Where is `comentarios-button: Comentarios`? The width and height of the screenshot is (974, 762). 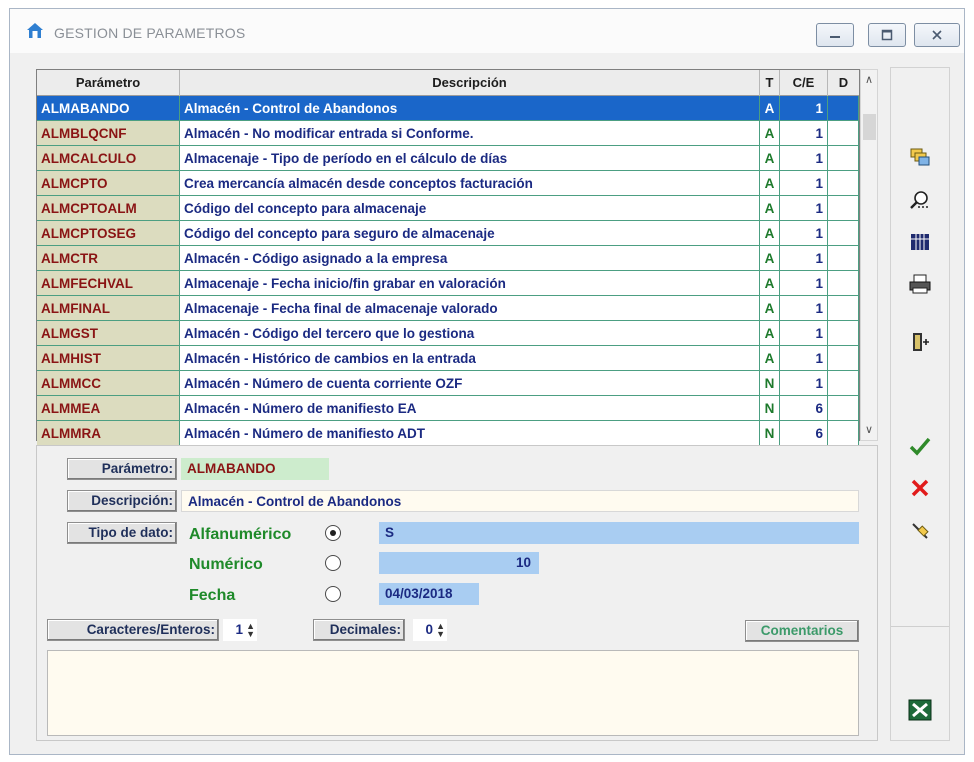
comentarios-button: Comentarios is located at coordinates (802, 631).